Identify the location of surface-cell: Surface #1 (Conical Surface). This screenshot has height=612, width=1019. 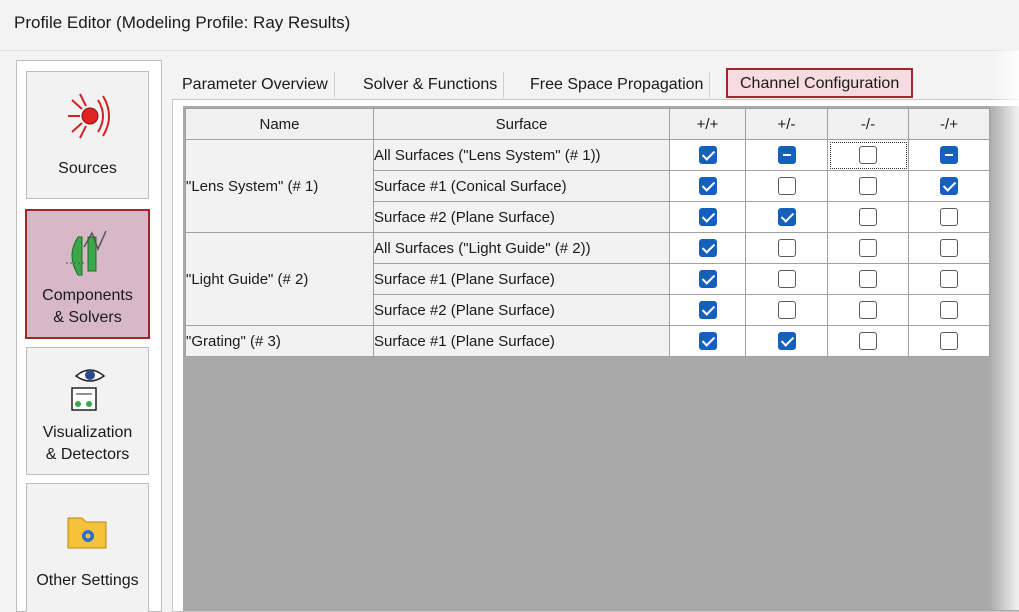
(521, 186).